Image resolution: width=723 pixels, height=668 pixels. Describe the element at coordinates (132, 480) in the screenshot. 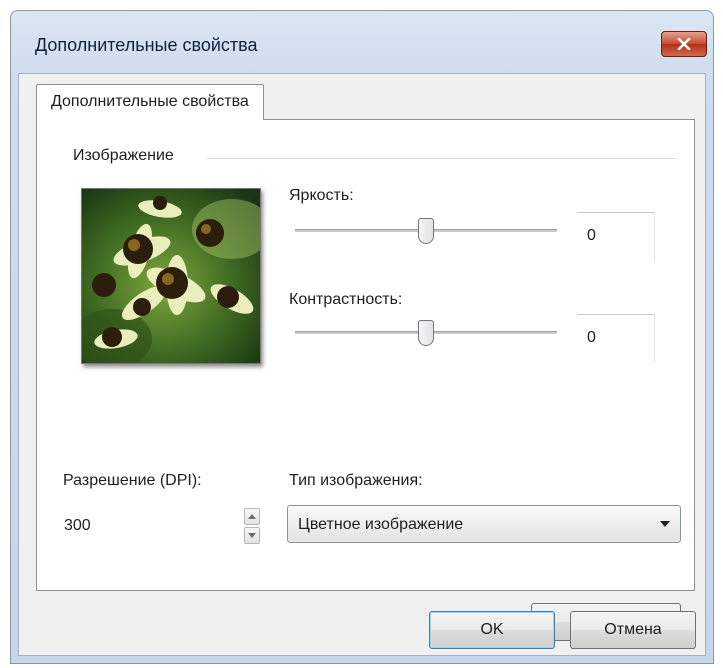

I see `resolution-label: Разрешение (DPI):` at that location.